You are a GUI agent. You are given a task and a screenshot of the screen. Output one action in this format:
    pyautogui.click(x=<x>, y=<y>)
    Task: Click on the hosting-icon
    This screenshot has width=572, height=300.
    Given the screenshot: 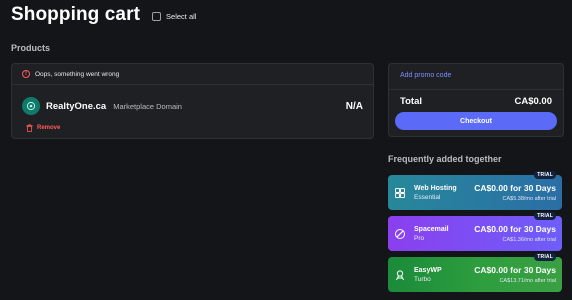 What is the action you would take?
    pyautogui.click(x=400, y=192)
    